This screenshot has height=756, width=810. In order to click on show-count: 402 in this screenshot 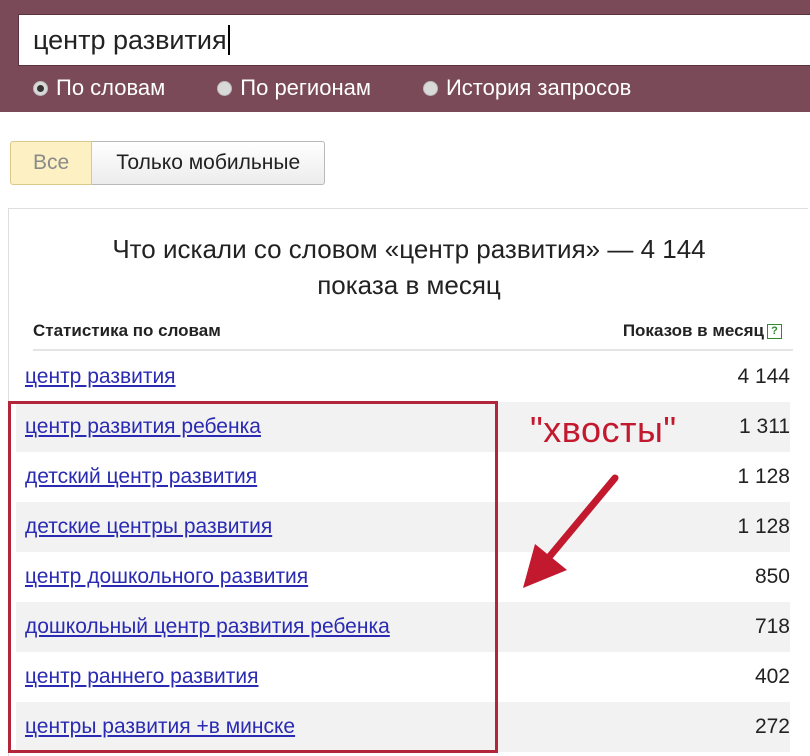, I will do `click(772, 676)`.